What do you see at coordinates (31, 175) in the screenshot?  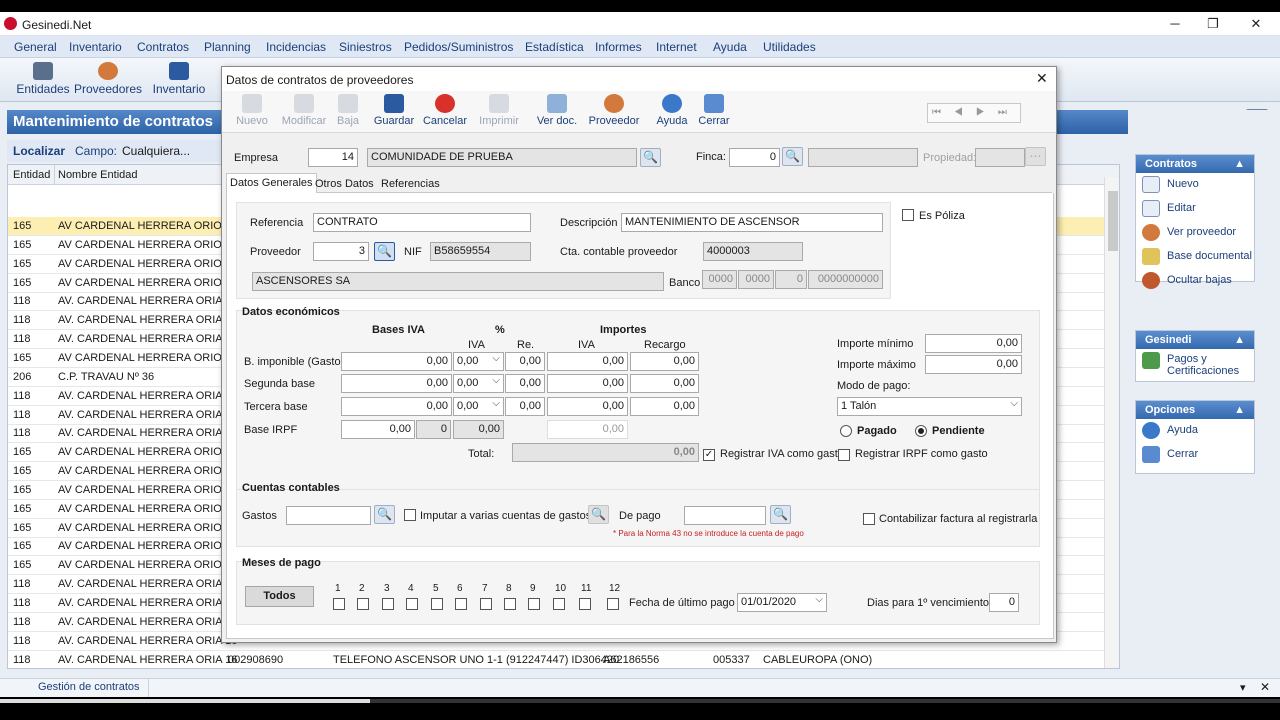 I see `col-entidad: Entidad` at bounding box center [31, 175].